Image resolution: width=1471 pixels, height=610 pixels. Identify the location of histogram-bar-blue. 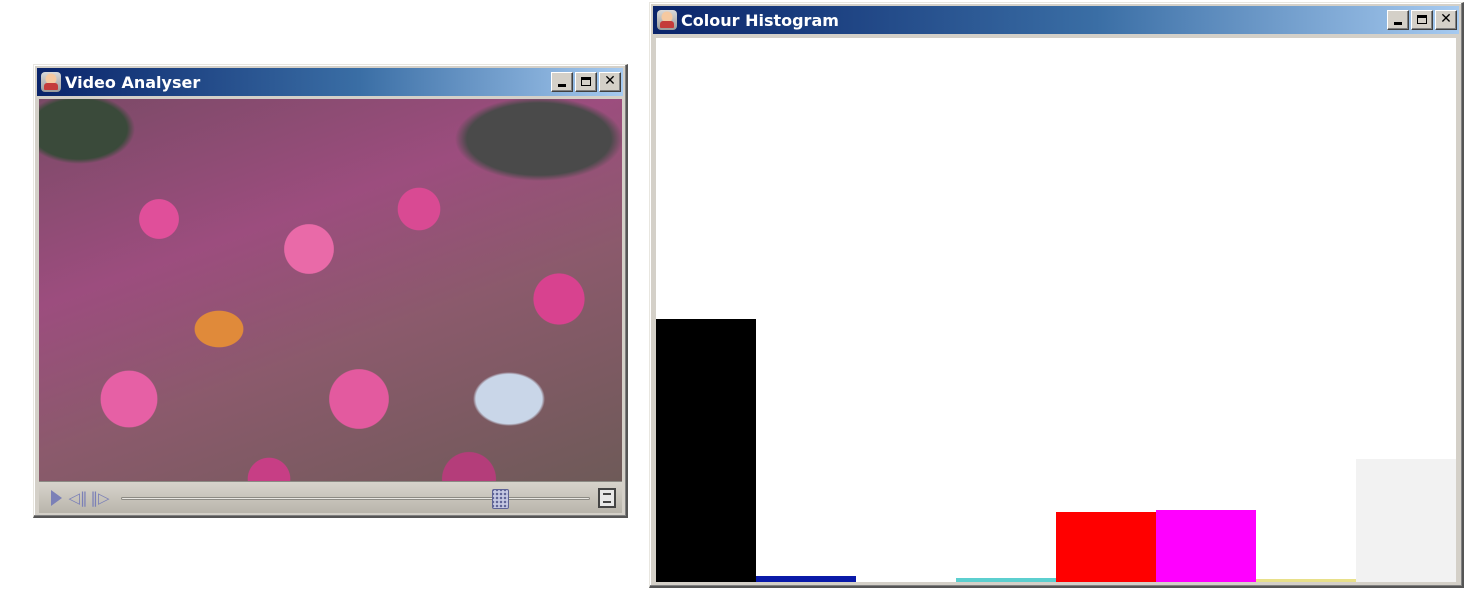
(806, 579).